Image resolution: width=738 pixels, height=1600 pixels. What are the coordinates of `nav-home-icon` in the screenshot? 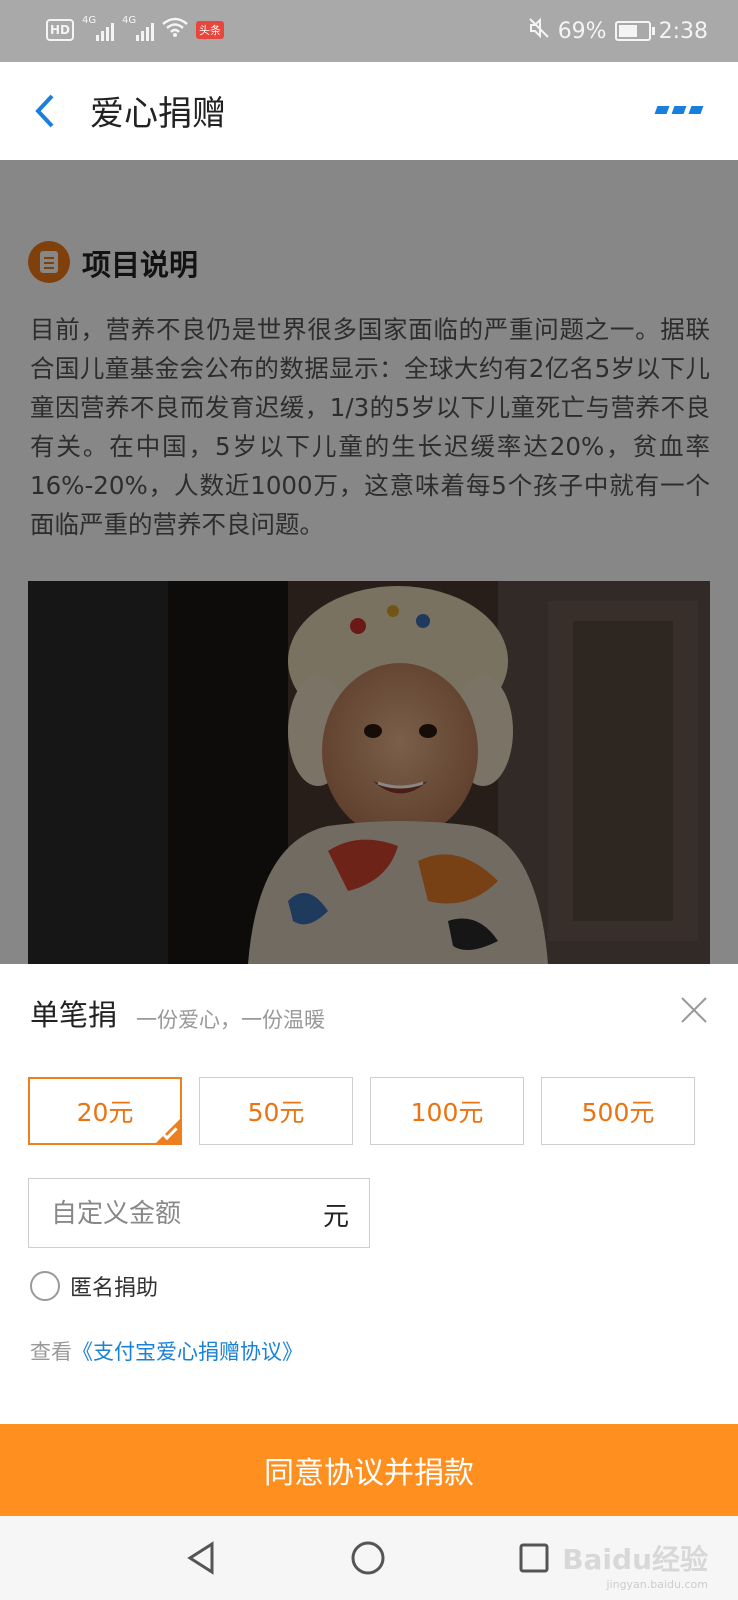 It's located at (368, 1558).